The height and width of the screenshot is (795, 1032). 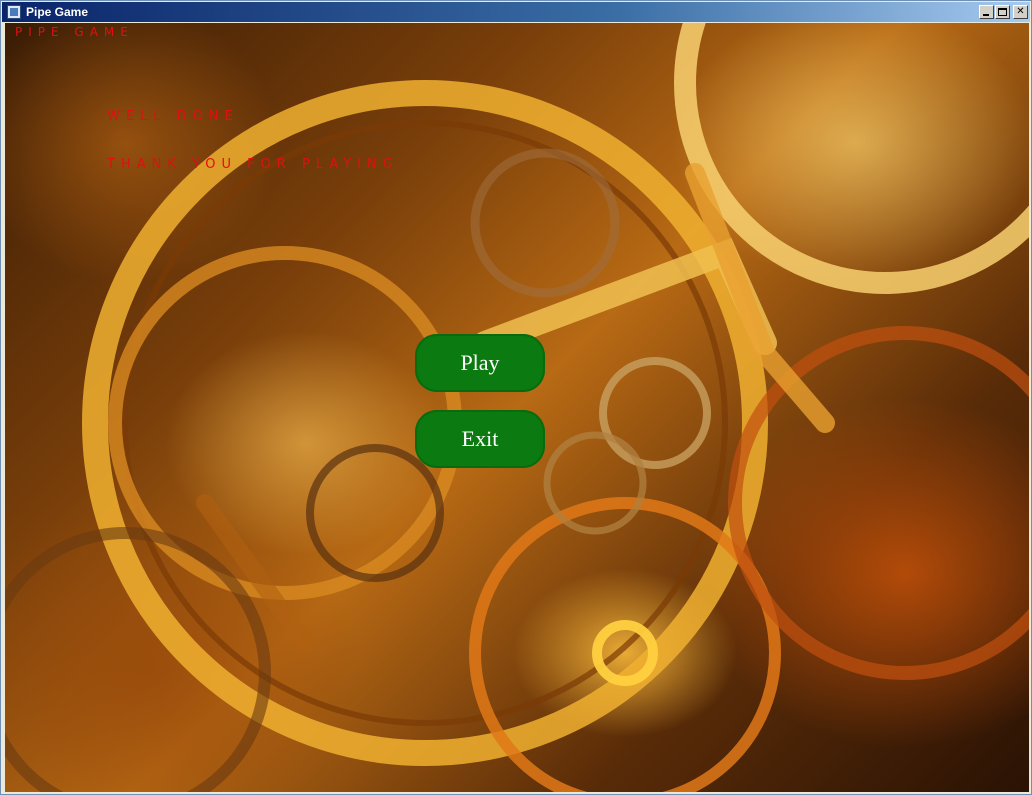 What do you see at coordinates (986, 15) in the screenshot?
I see `minimize-icon` at bounding box center [986, 15].